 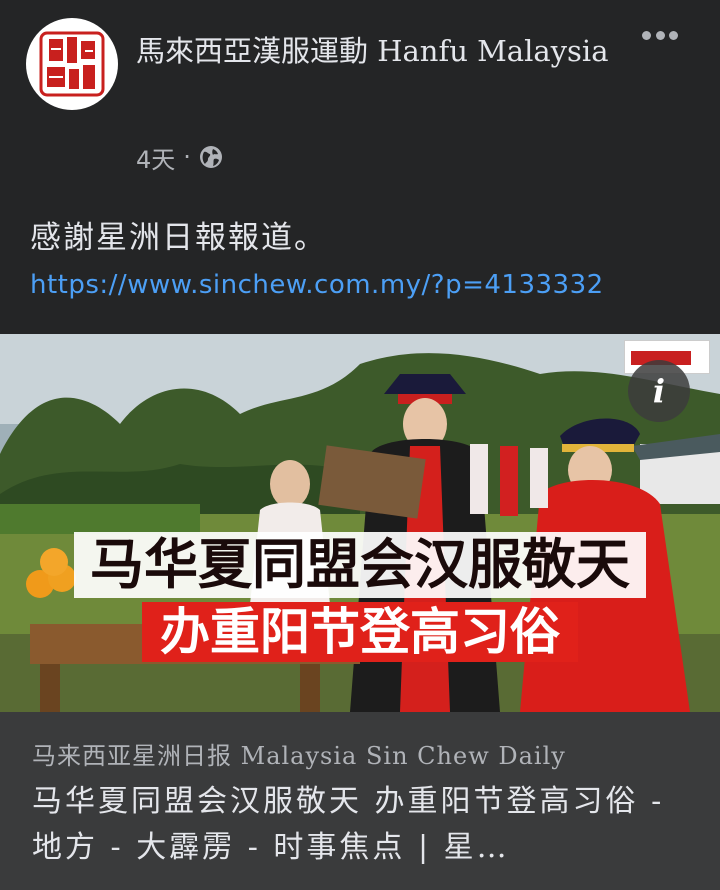 I want to click on image-headline: 马华夏同盟会汉服敬天 办重阳节登高习俗, so click(x=360, y=597).